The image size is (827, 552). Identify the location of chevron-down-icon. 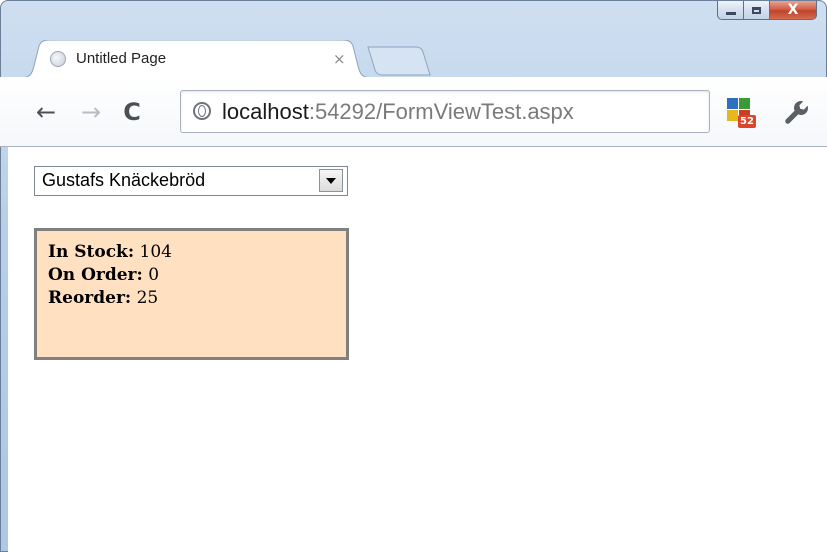
(331, 180).